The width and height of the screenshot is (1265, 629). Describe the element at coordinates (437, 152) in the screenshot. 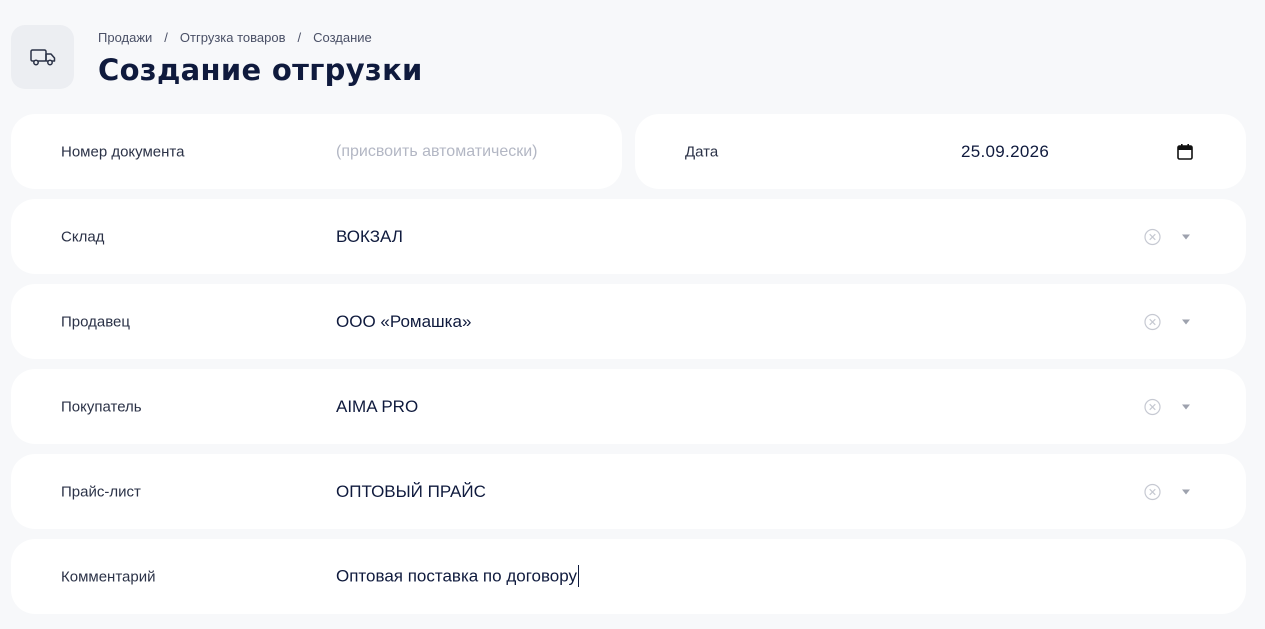

I see `document-number-input: (присвоить автоматически)` at that location.